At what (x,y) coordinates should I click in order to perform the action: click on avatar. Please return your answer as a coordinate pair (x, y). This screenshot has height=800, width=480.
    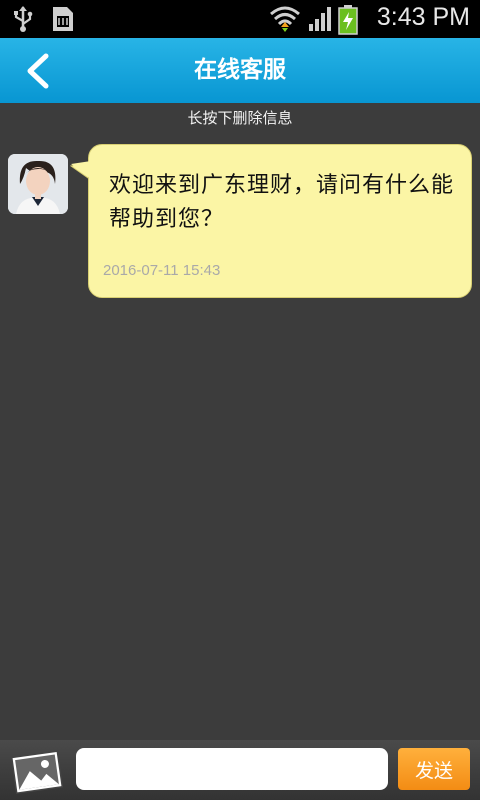
    Looking at the image, I should click on (38, 184).